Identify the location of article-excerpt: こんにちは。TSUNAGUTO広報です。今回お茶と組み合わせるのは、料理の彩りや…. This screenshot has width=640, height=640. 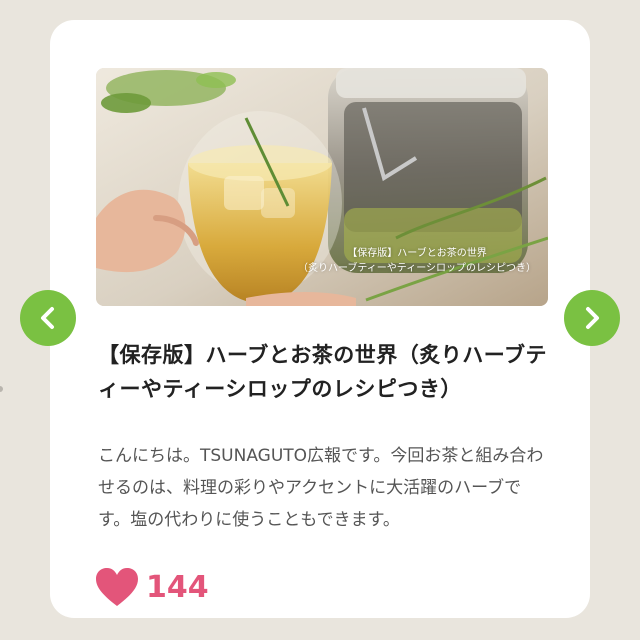
(321, 488).